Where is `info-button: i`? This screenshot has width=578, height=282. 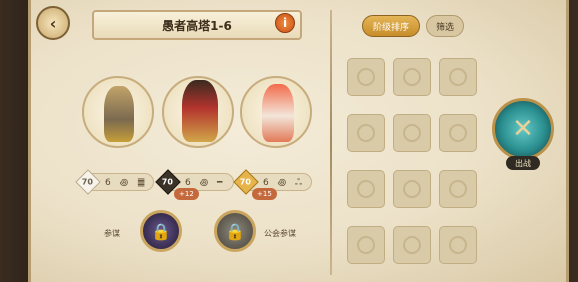
info-button: i is located at coordinates (285, 23).